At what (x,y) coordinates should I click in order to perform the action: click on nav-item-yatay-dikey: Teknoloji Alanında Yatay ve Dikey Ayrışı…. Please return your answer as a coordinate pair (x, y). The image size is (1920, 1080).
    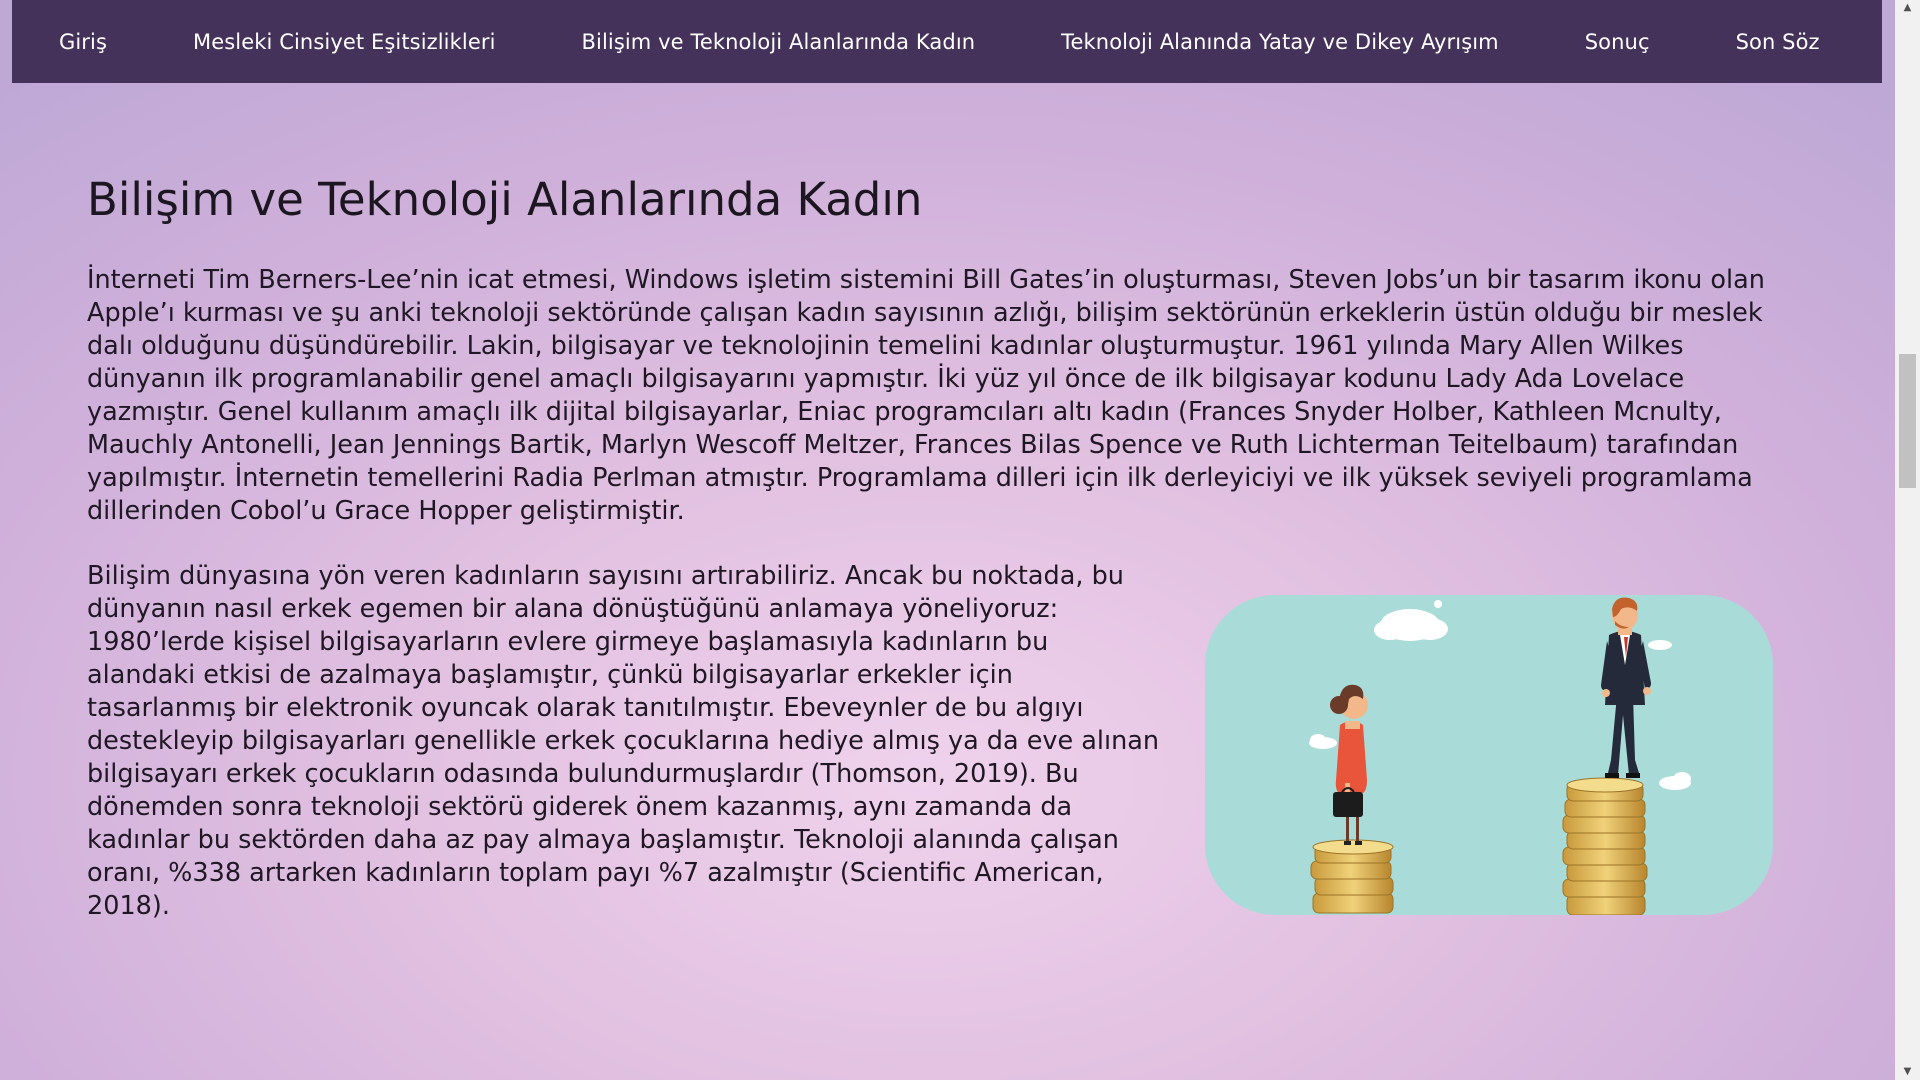
    Looking at the image, I should click on (1280, 42).